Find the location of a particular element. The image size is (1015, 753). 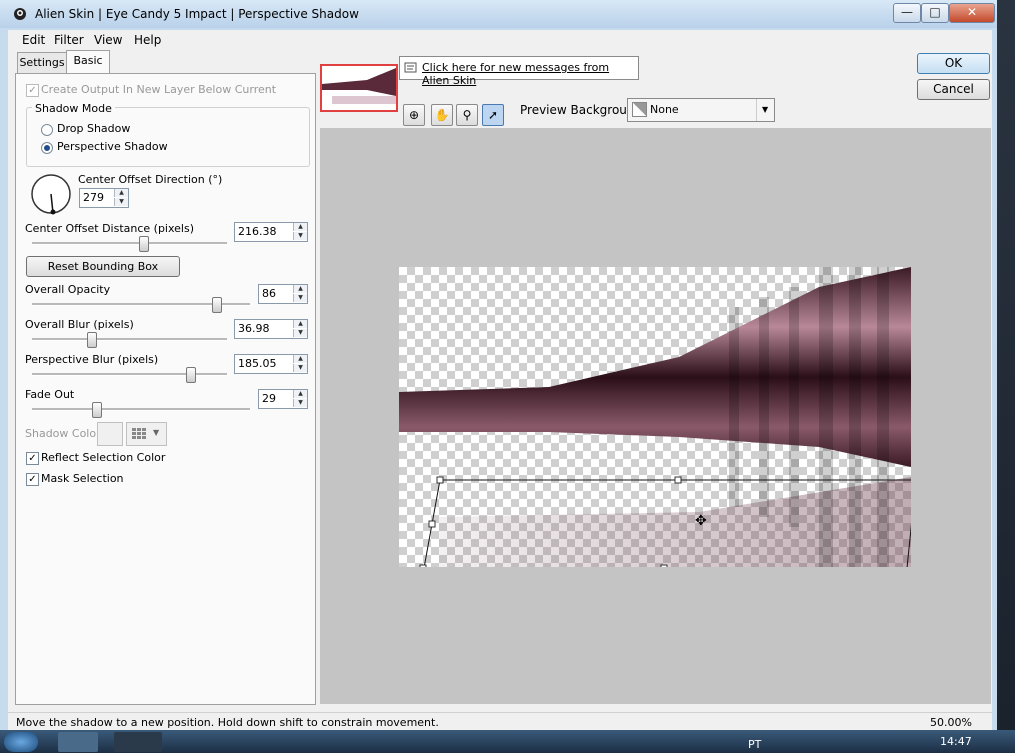

overall-blur-track is located at coordinates (129, 339).